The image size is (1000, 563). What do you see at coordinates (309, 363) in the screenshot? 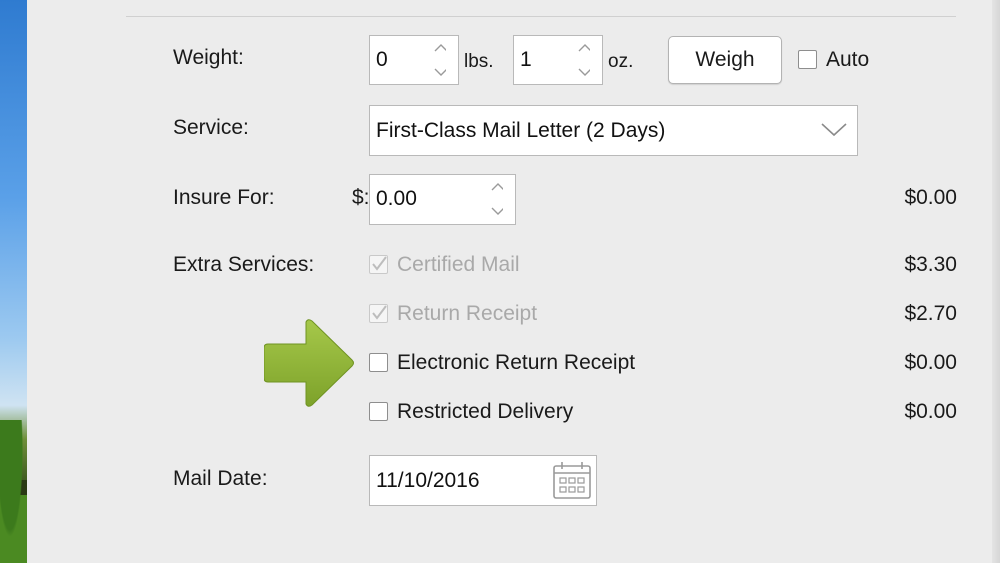
I see `pointer-arrow-icon` at bounding box center [309, 363].